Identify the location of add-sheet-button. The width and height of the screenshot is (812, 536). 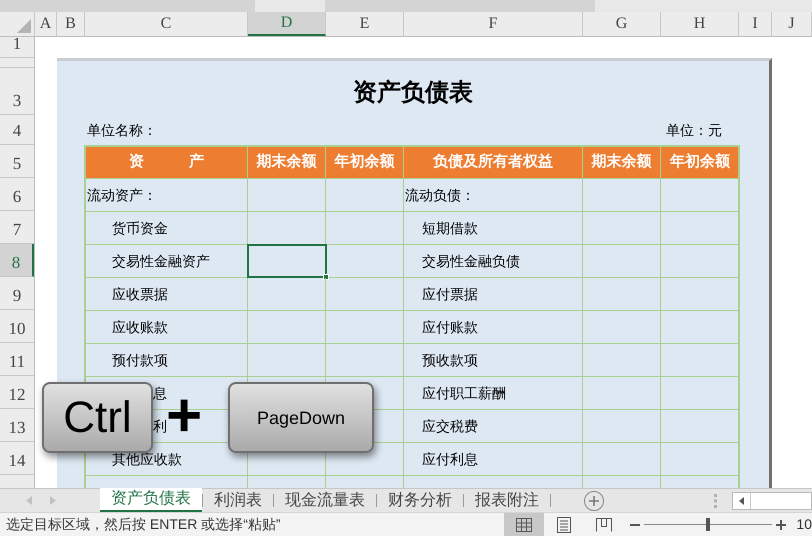
(594, 500).